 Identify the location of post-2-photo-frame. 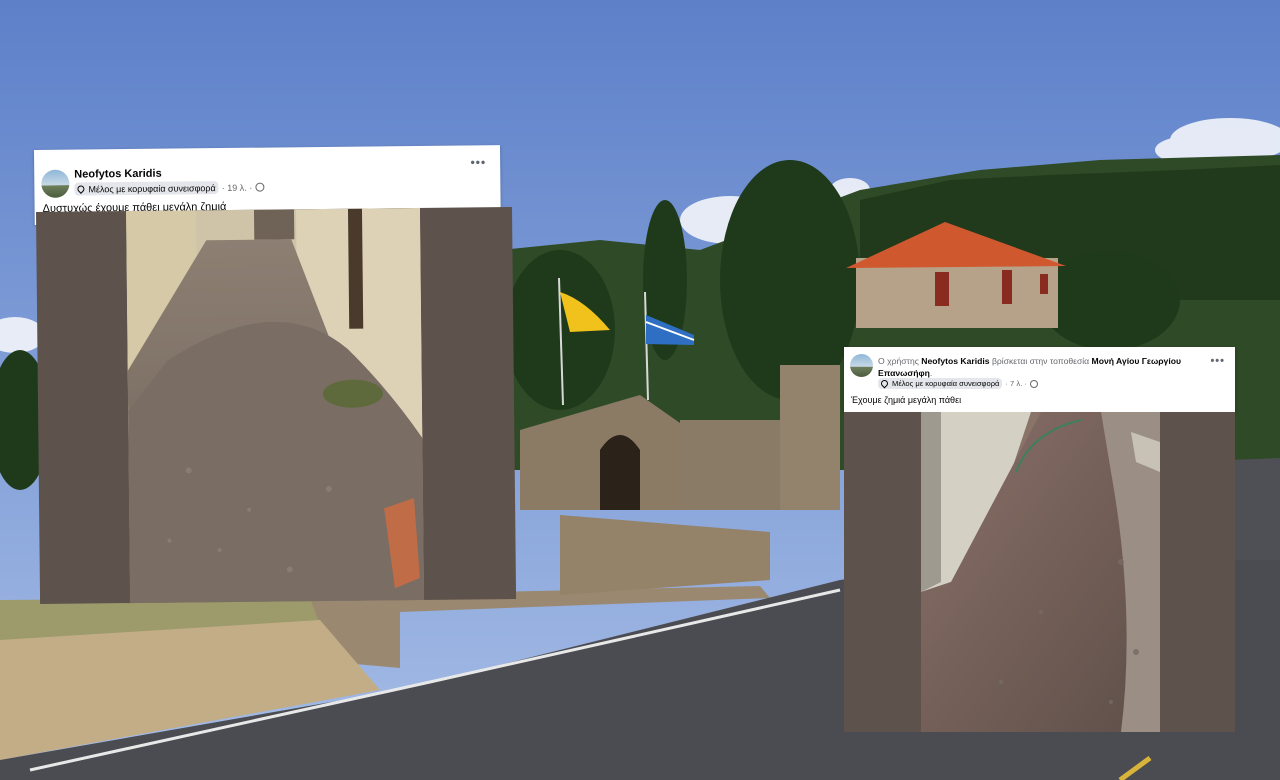
(1039, 572).